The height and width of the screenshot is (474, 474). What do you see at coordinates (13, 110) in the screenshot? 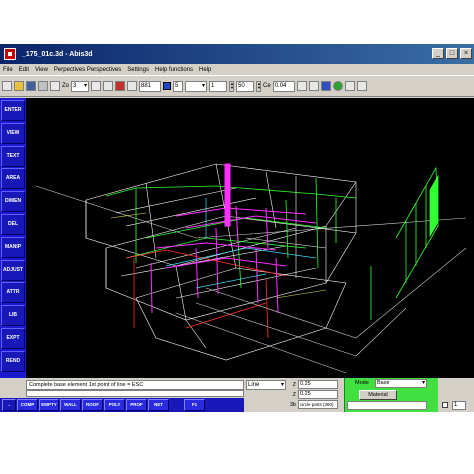
I see `sidebar-enter-button: ENTER` at bounding box center [13, 110].